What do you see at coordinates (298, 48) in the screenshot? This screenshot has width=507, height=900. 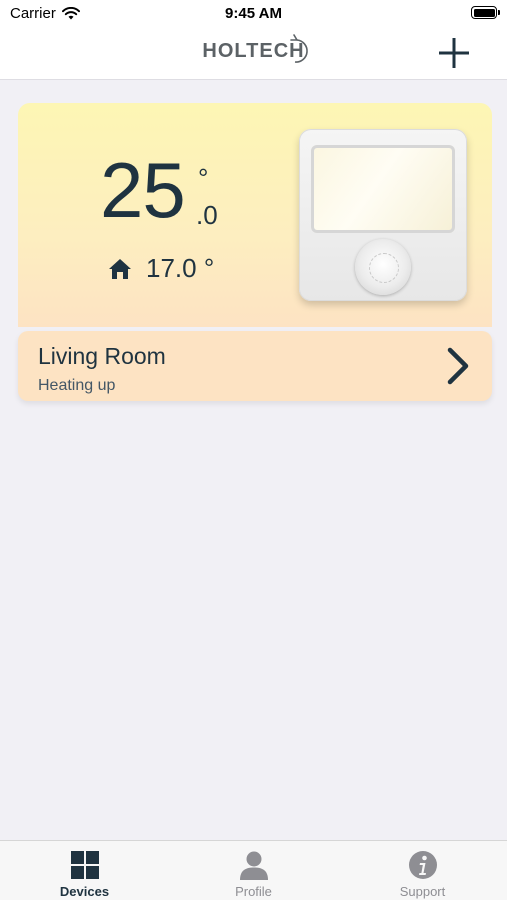 I see `brand-swirl-icon` at bounding box center [298, 48].